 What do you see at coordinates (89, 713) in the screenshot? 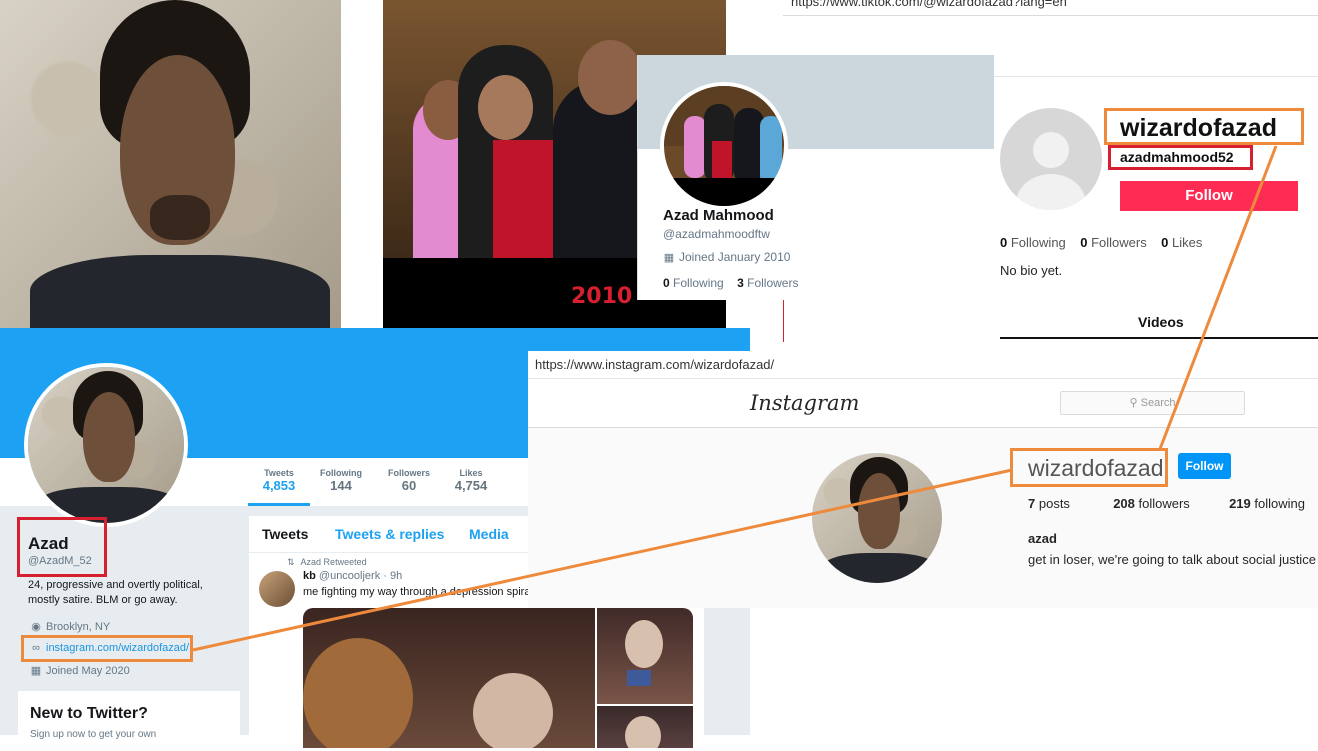
I see `new-to-twitter-title: New to Twitter?` at bounding box center [89, 713].